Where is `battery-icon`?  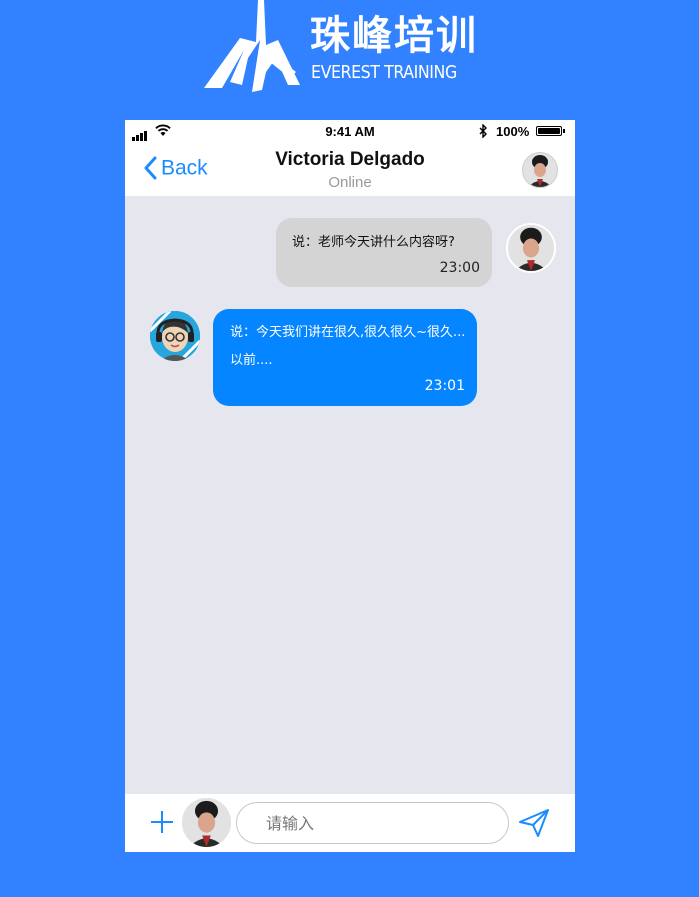 battery-icon is located at coordinates (549, 131).